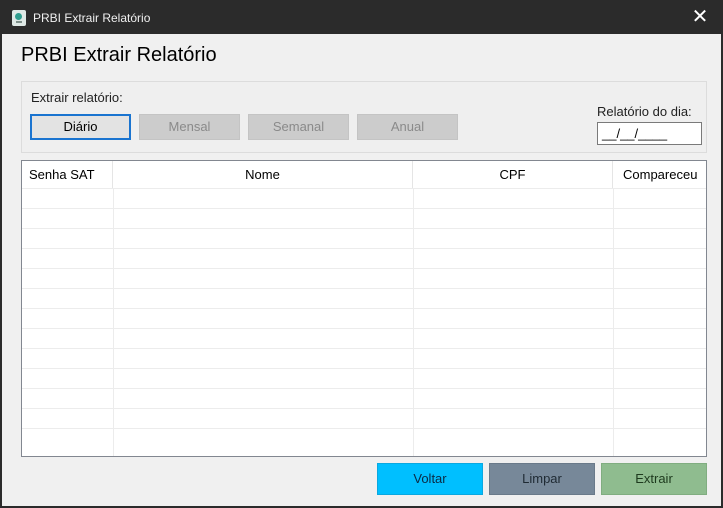  What do you see at coordinates (77, 97) in the screenshot?
I see `extract-report-label: Extrair relatório:` at bounding box center [77, 97].